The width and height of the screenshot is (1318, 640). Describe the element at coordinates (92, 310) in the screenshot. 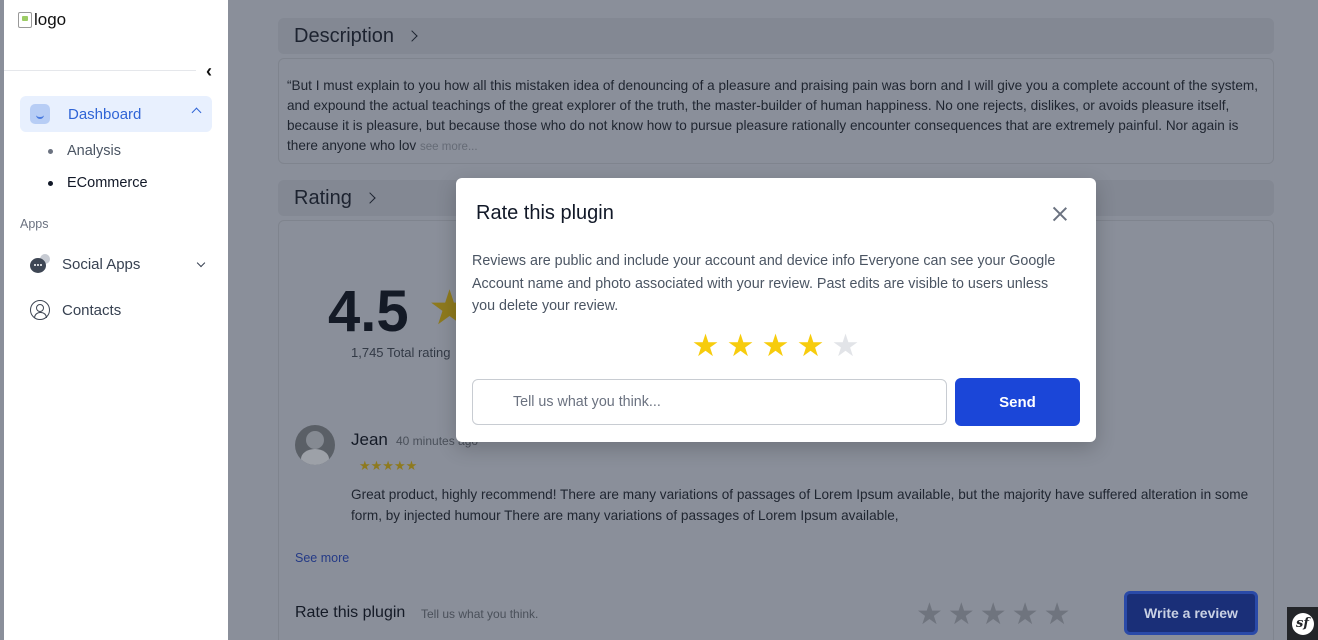

I see `sidebar-item-label: Contacts` at that location.